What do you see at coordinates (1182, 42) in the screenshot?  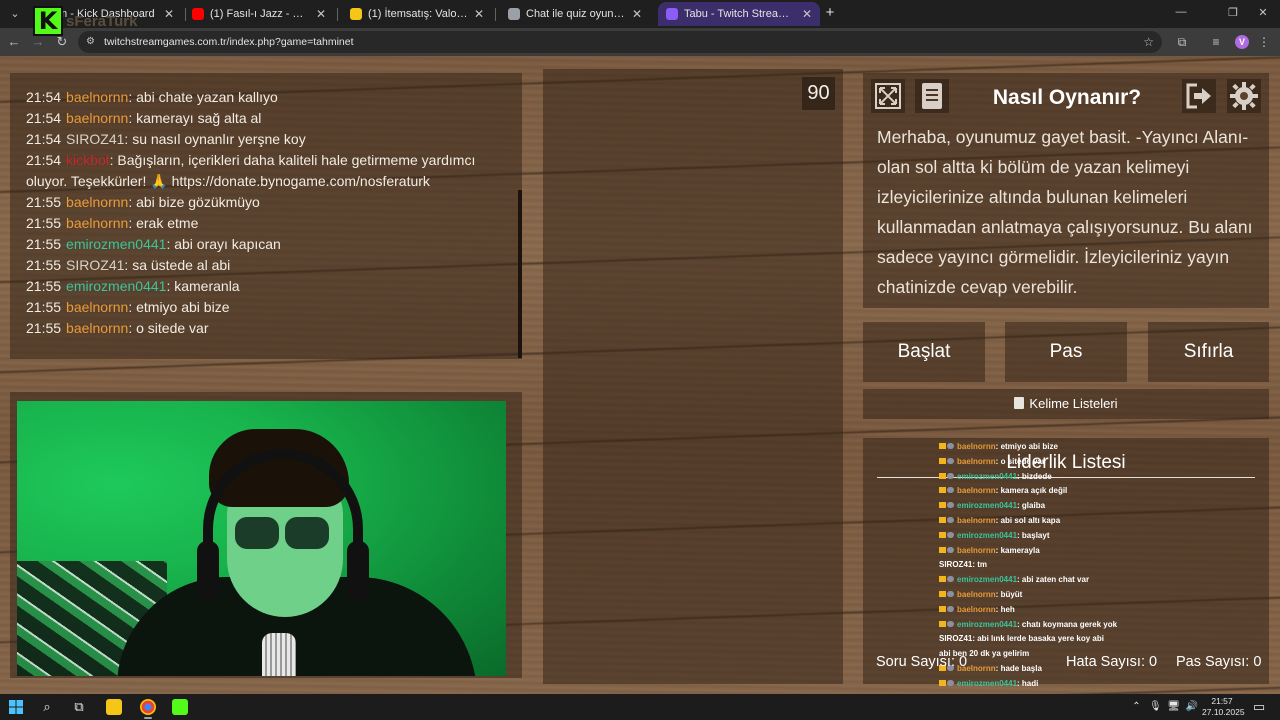 I see `extensions-icon: ⧉` at bounding box center [1182, 42].